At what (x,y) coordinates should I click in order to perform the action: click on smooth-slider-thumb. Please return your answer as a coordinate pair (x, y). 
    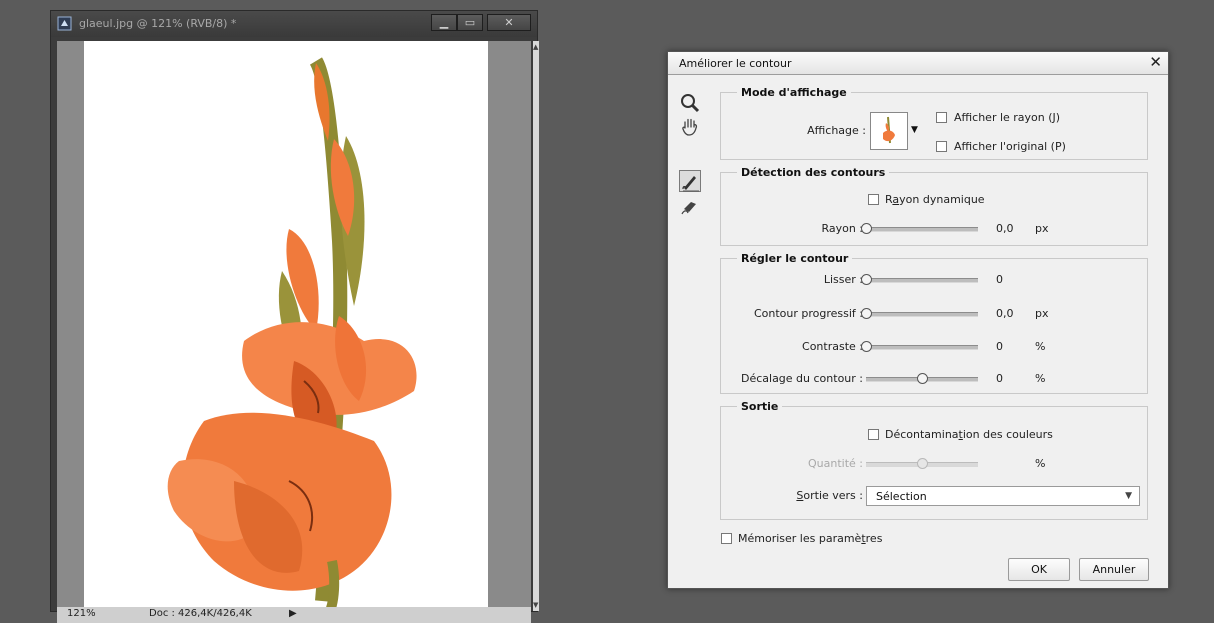
    Looking at the image, I should click on (866, 279).